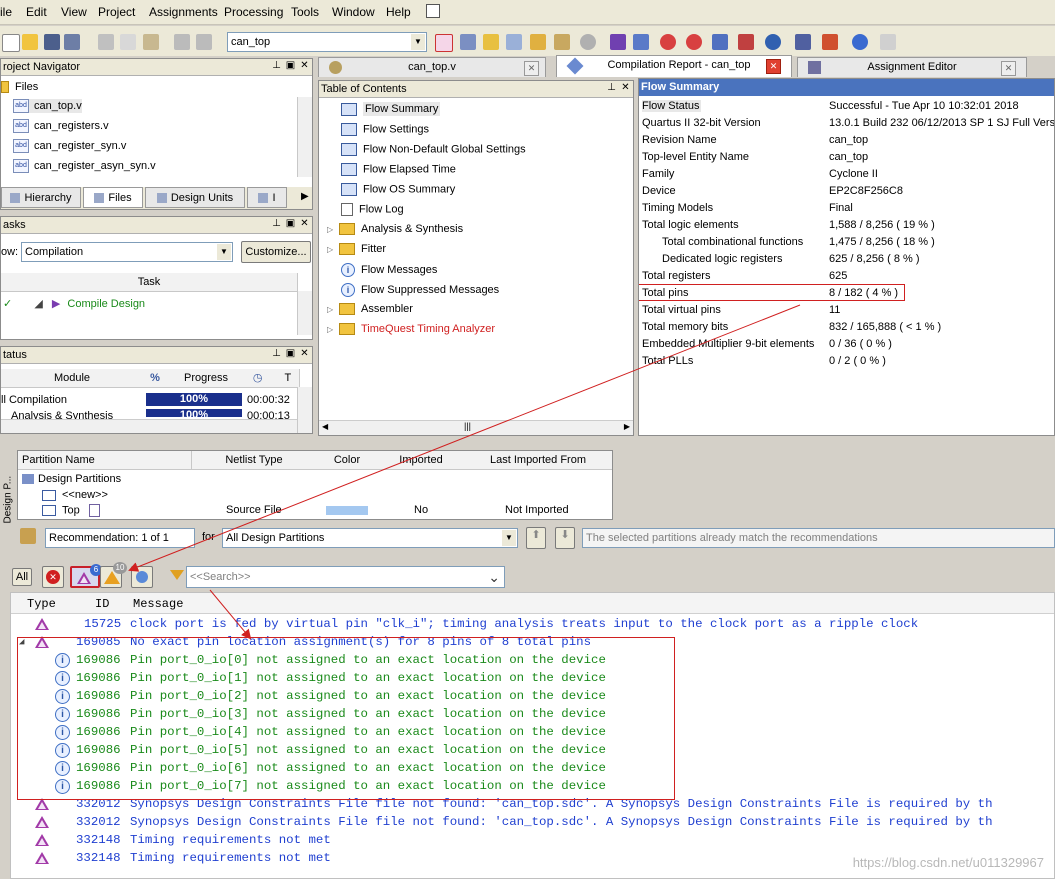  I want to click on partition-col-header: Imported, so click(421, 460).